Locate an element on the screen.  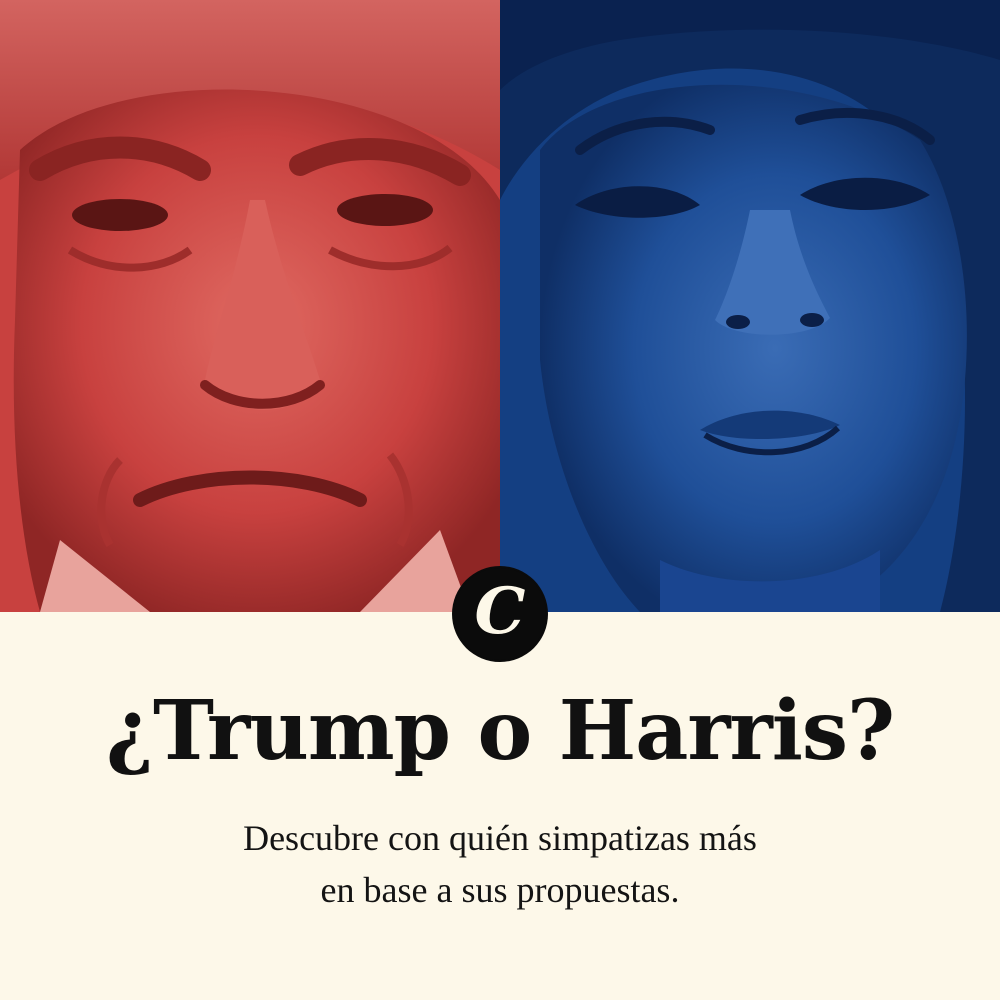
subtitle-line-2: en base a sus propuestas. is located at coordinates (500, 890).